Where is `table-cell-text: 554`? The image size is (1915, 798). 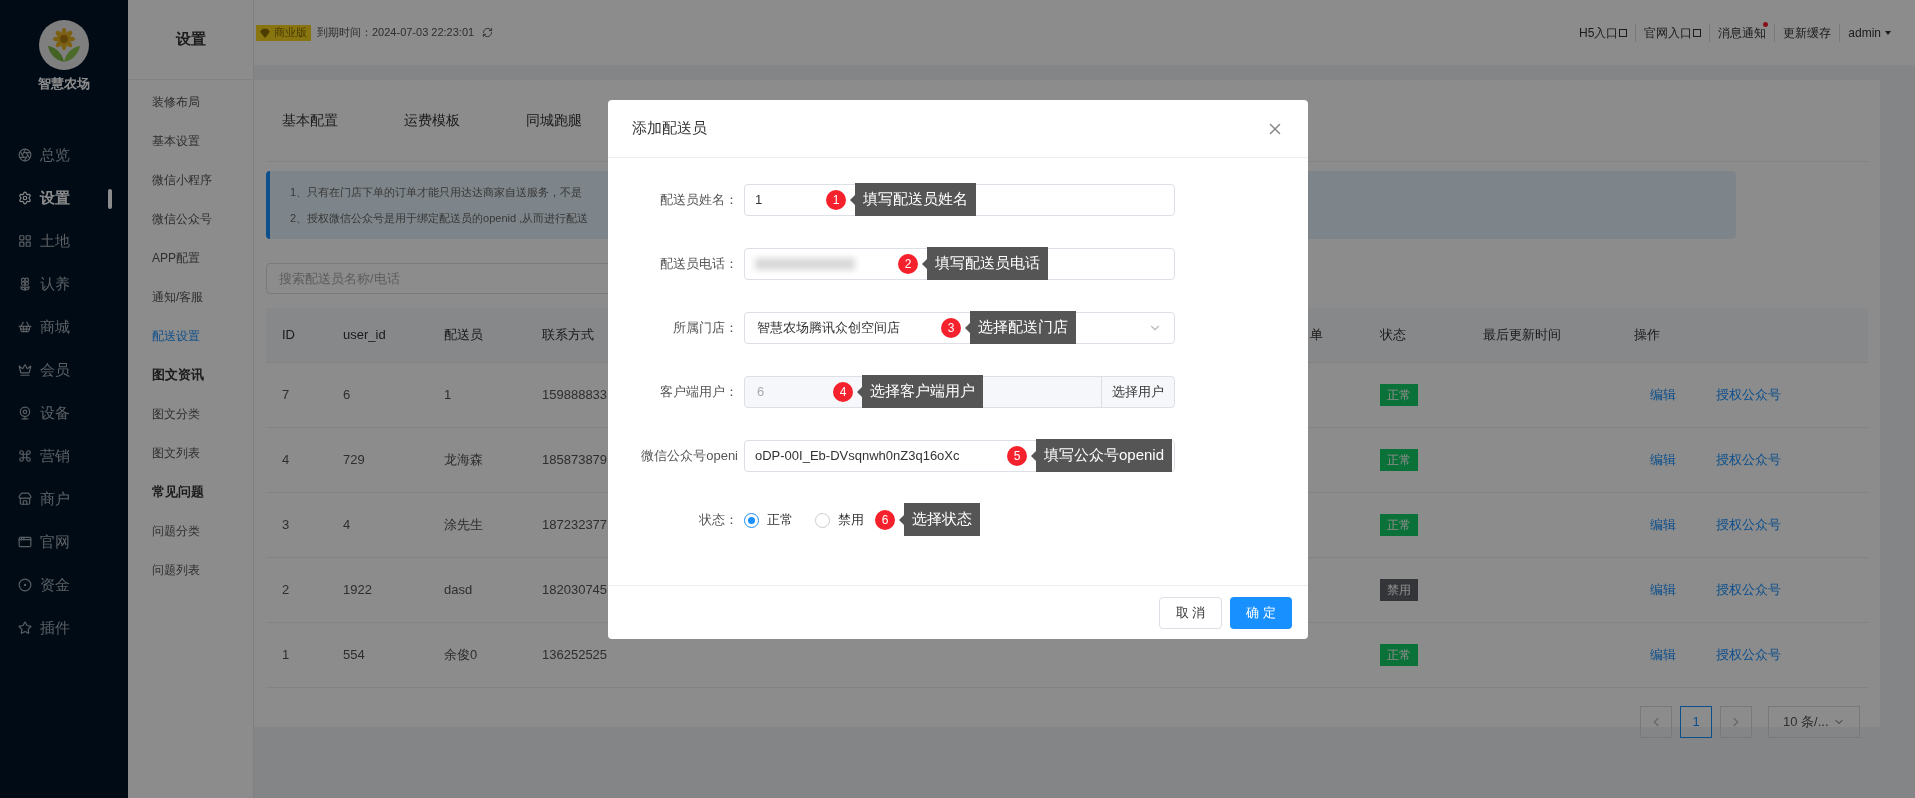
table-cell-text: 554 is located at coordinates (353, 655).